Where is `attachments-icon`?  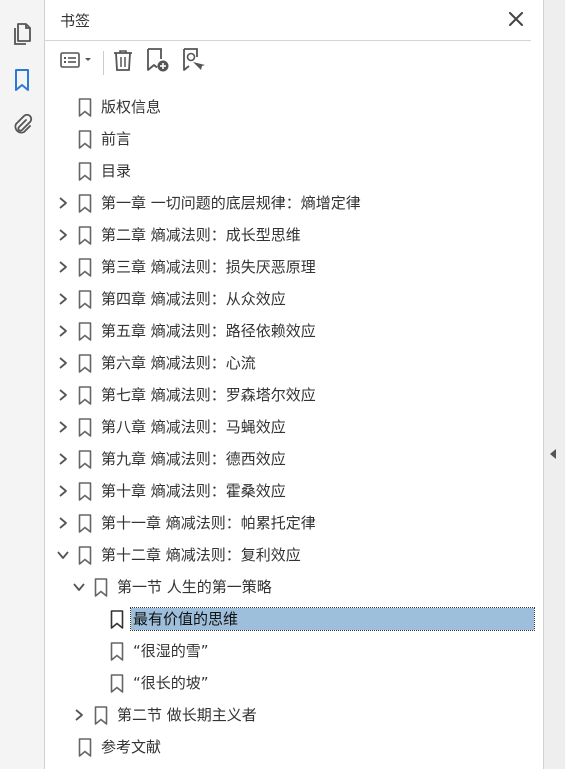
attachments-icon is located at coordinates (22, 125).